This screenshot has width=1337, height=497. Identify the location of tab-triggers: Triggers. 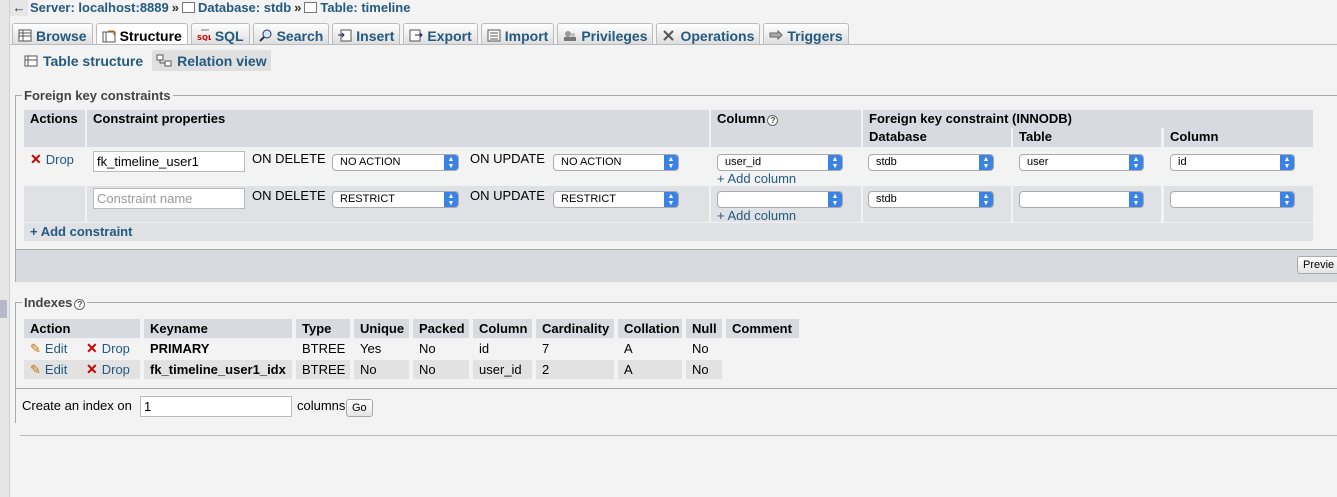
(806, 34).